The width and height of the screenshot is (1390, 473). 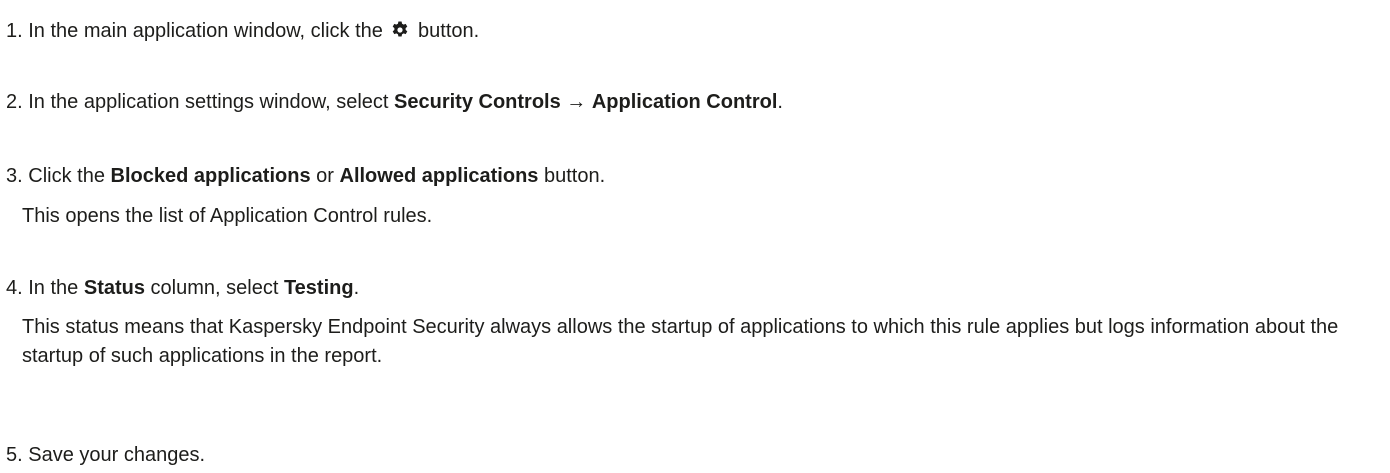 I want to click on status-column-label: Status, so click(x=114, y=288).